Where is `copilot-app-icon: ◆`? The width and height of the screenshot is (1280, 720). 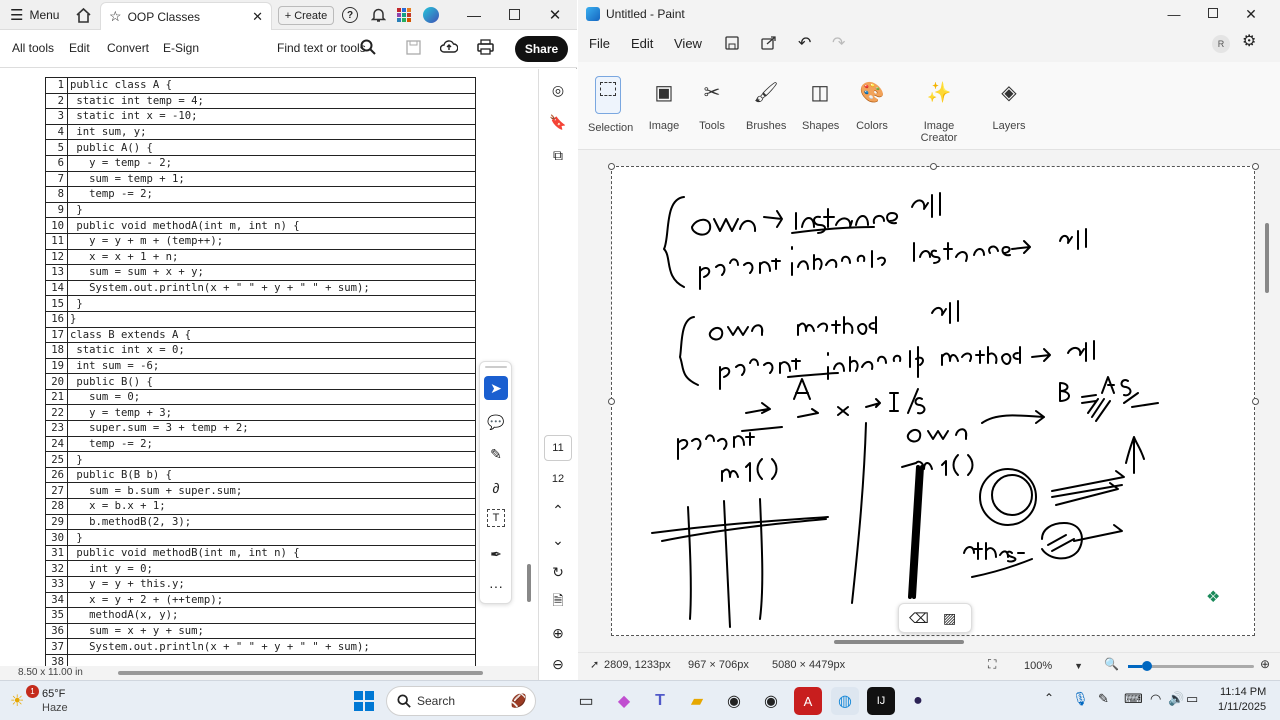 copilot-app-icon: ◆ is located at coordinates (624, 701).